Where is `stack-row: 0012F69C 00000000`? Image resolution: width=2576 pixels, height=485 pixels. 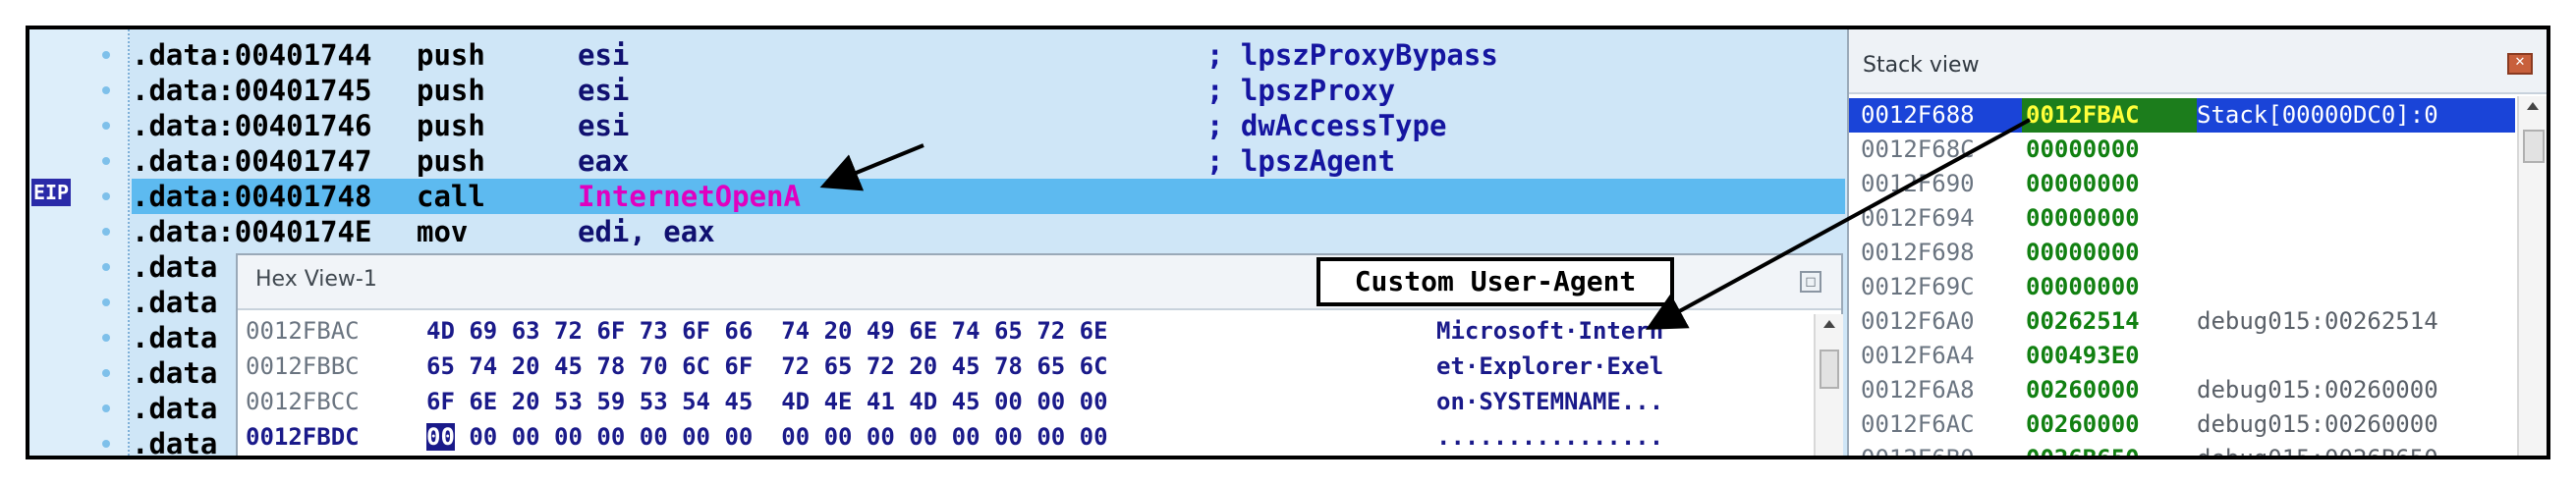 stack-row: 0012F69C 00000000 is located at coordinates (2182, 287).